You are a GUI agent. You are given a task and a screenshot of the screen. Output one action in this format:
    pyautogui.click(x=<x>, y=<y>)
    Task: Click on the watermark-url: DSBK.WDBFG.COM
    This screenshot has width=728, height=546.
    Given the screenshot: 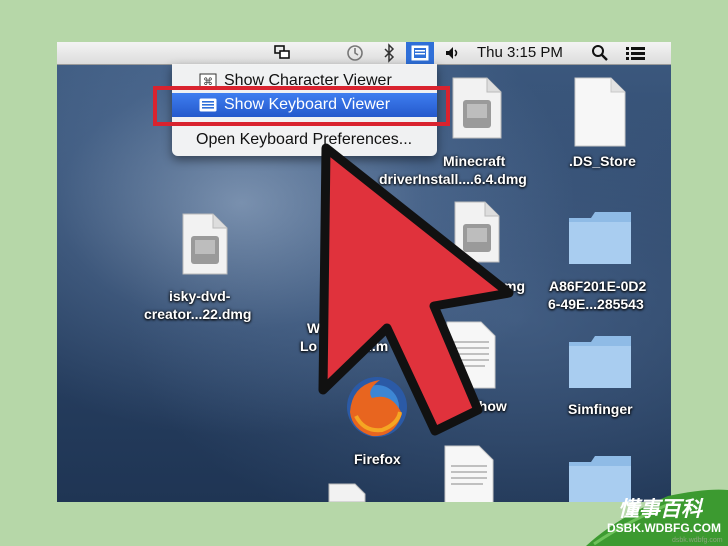 What is the action you would take?
    pyautogui.click(x=664, y=528)
    